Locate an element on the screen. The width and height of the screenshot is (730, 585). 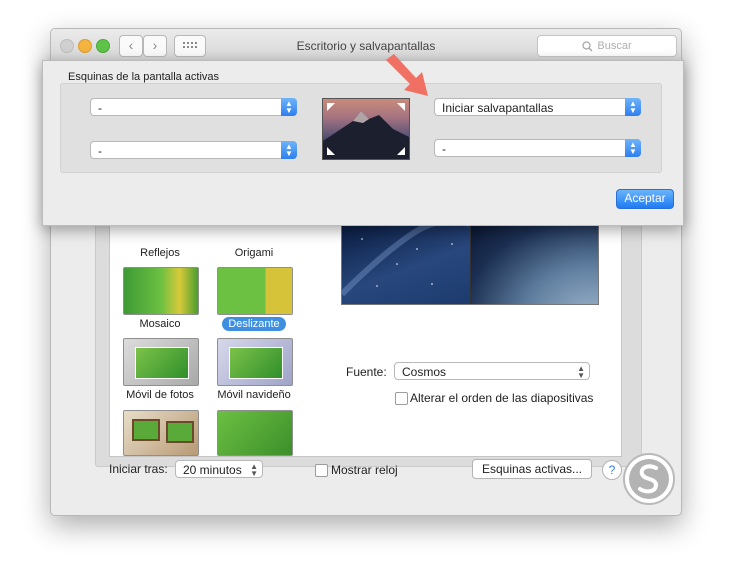
thumbnail-deslizante is located at coordinates (255, 291).